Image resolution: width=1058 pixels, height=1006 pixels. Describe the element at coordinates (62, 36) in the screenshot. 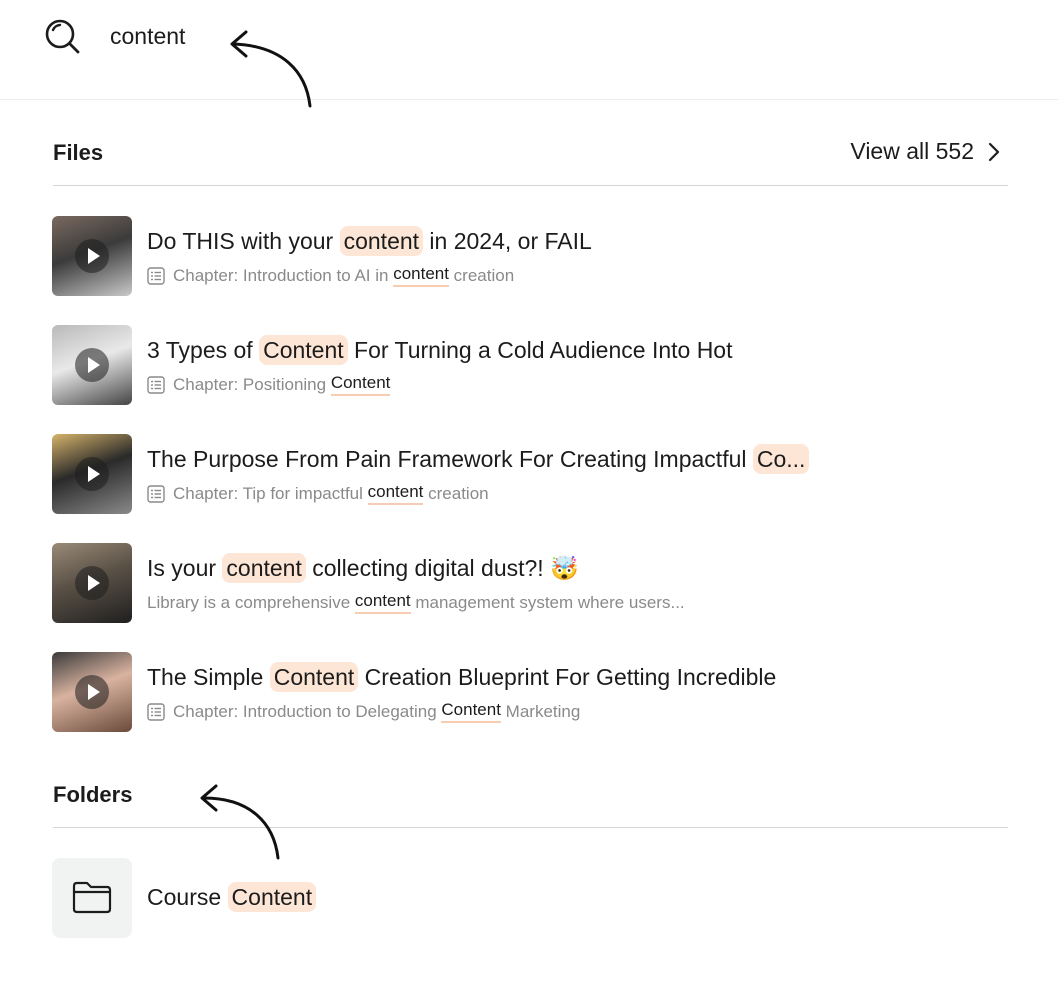

I see `search-icon` at that location.